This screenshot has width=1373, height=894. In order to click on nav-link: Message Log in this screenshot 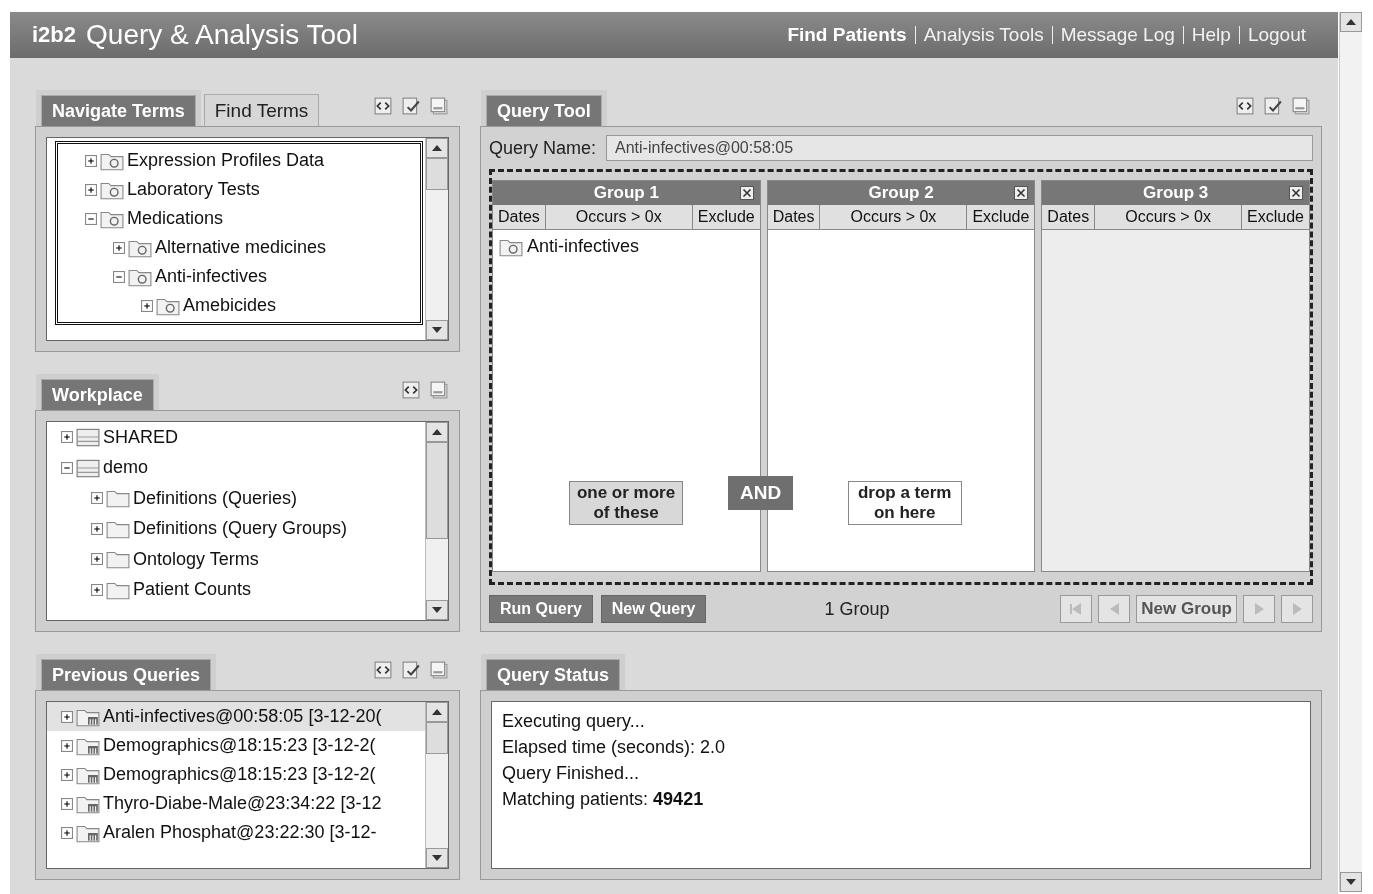, I will do `click(1117, 35)`.